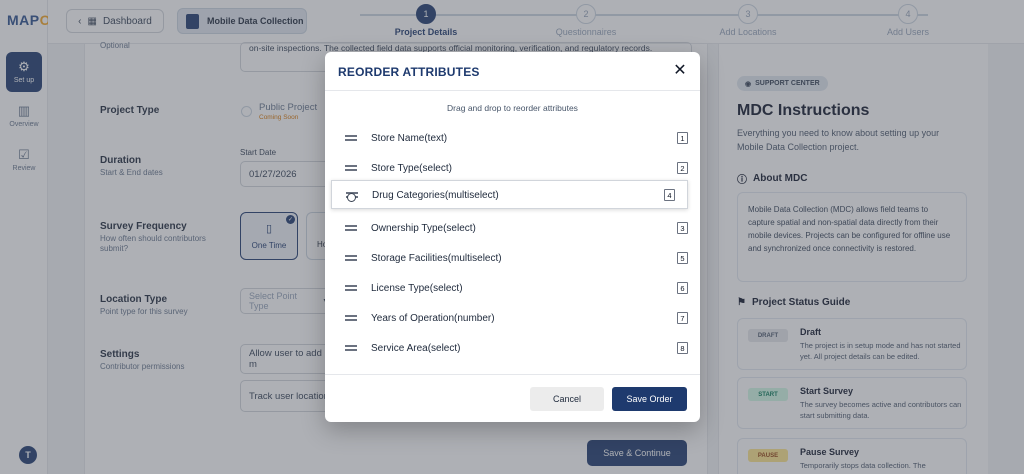 The height and width of the screenshot is (474, 1024). What do you see at coordinates (669, 195) in the screenshot?
I see `attribute-order-number: 4` at bounding box center [669, 195].